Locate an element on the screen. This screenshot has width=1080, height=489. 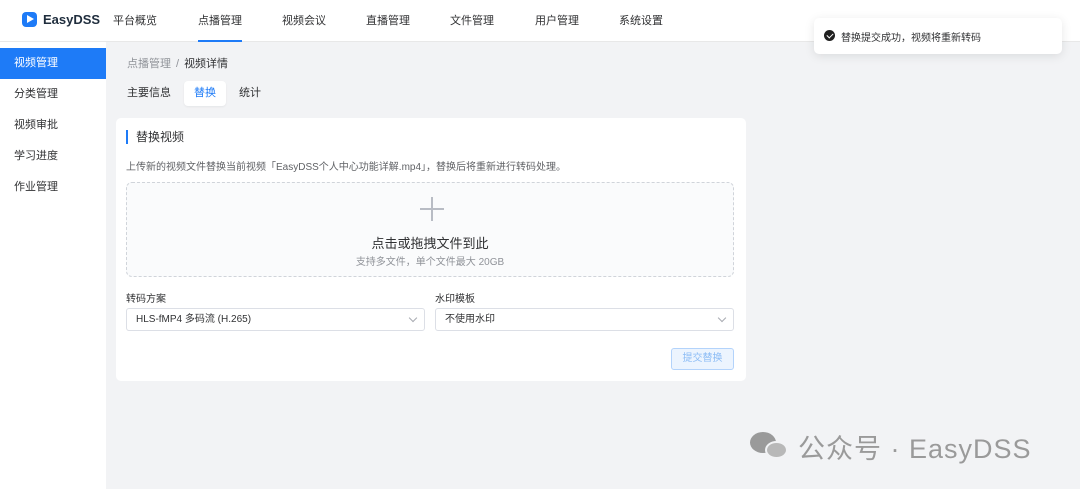
success-toast: 替换提交成功，视频将重新转码 is located at coordinates (938, 36).